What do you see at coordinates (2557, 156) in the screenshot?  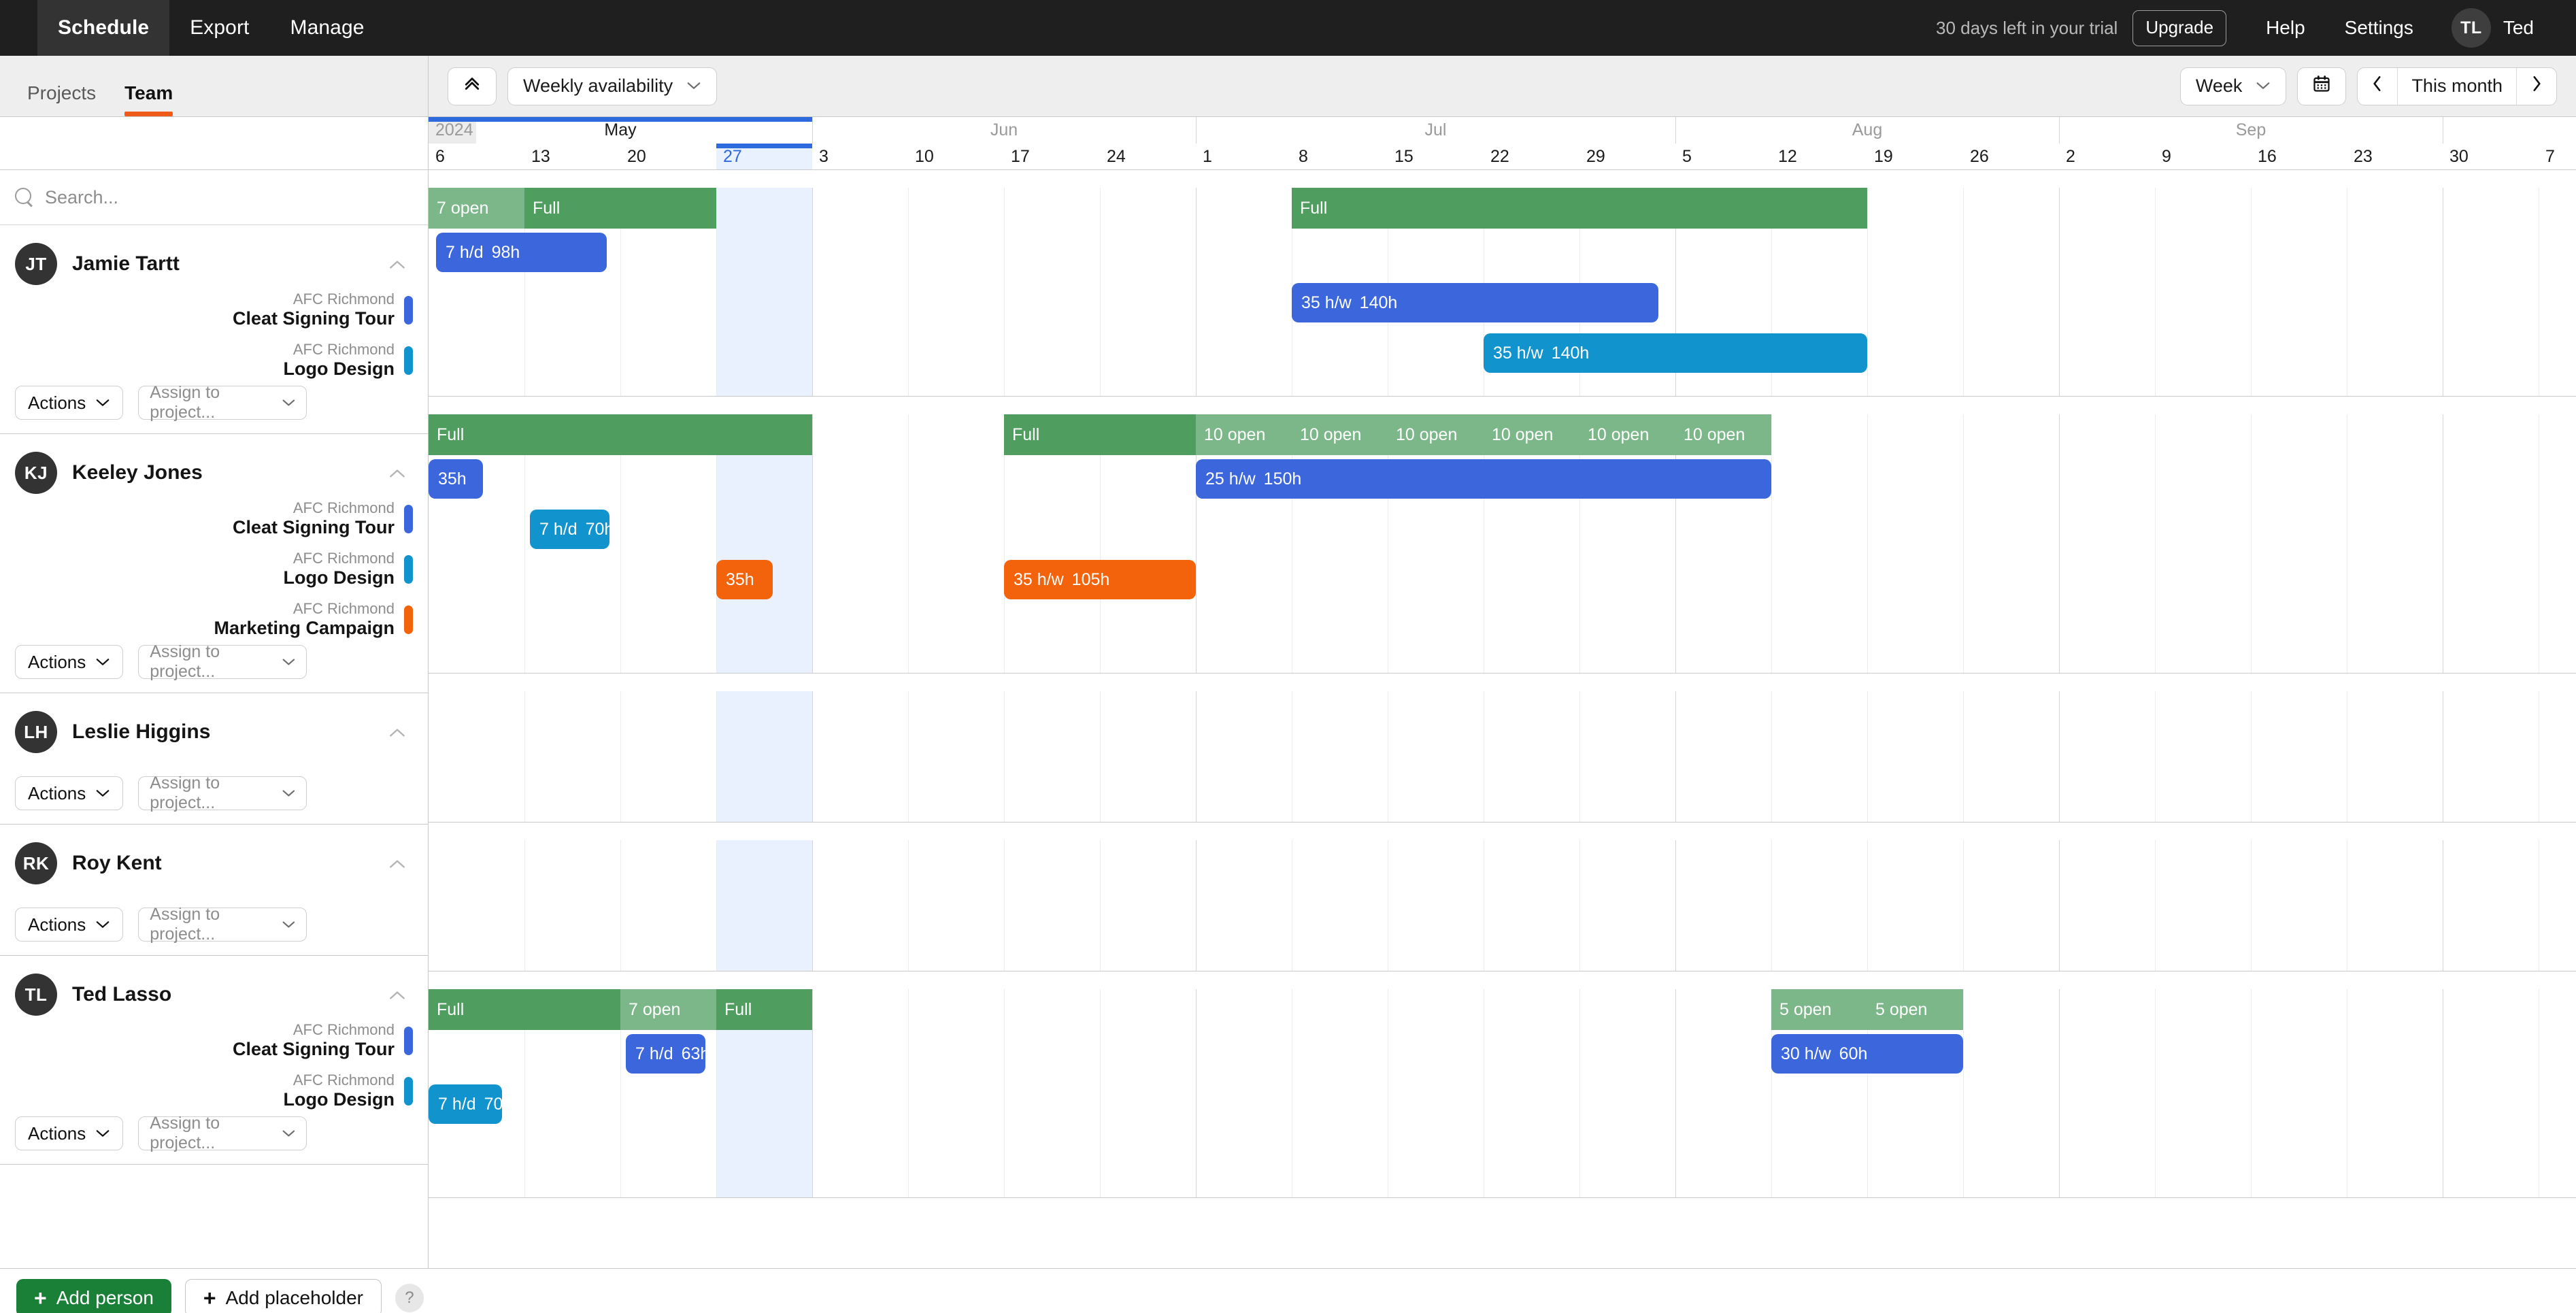 I see `timeline-day-7: 7` at bounding box center [2557, 156].